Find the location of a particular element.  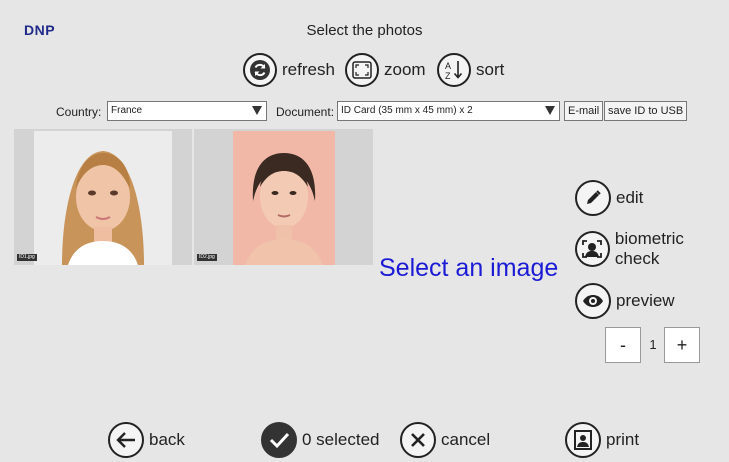

edit-button: edit is located at coordinates (609, 198).